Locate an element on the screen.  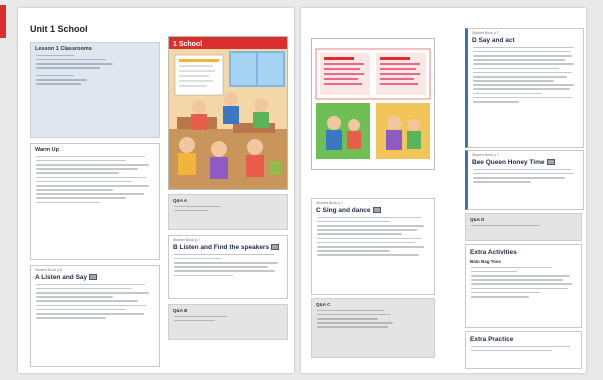
section-title: D Say and act is located at coordinates (493, 40).